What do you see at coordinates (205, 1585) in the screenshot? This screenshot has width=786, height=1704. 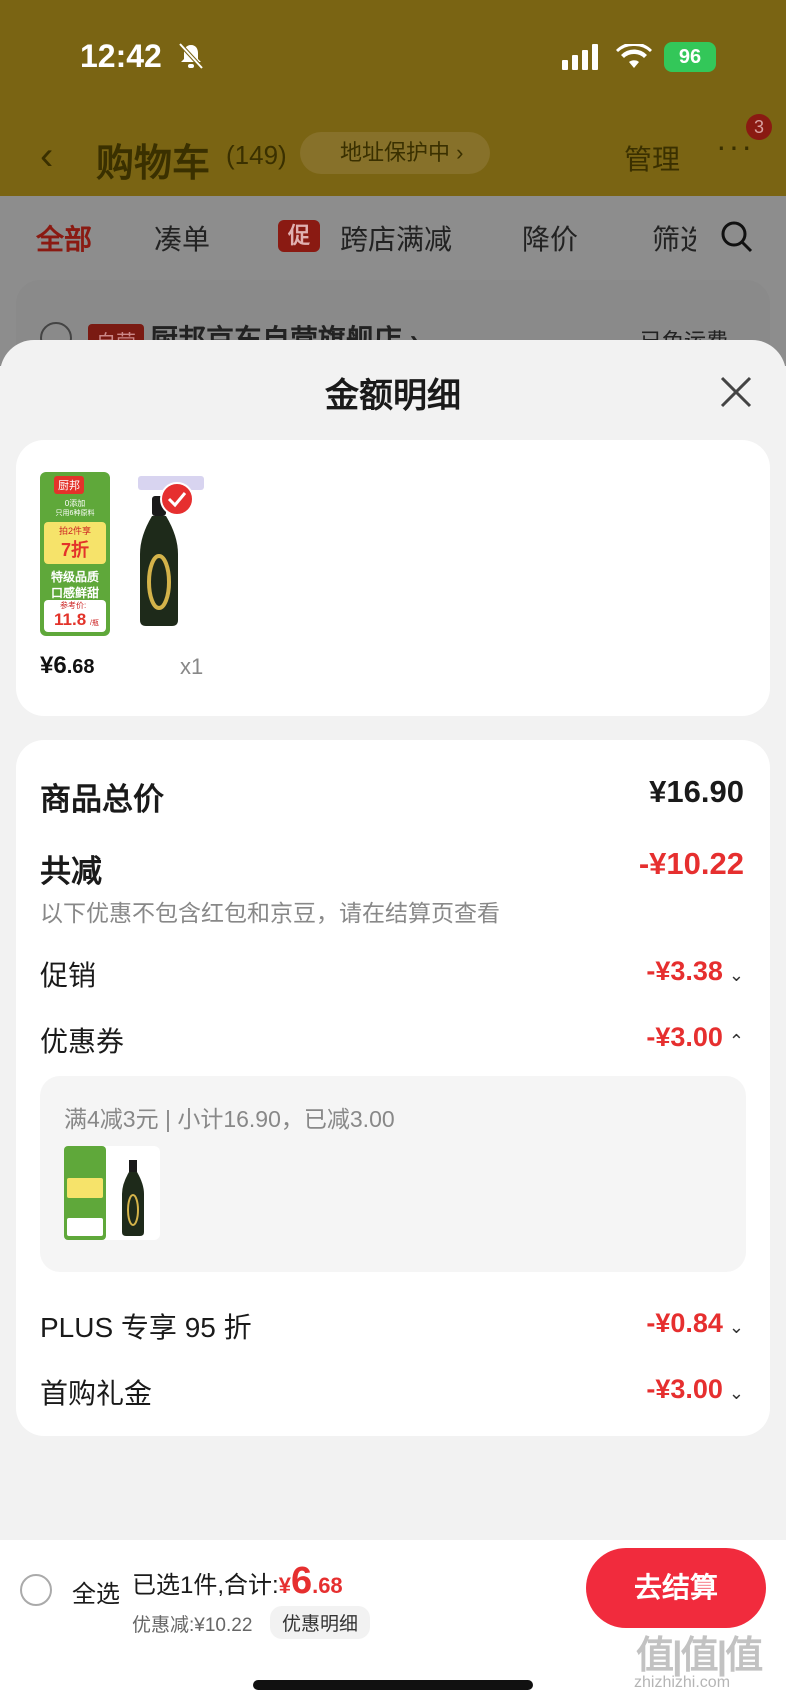 I see `selected-text: 已选1件,合计:` at bounding box center [205, 1585].